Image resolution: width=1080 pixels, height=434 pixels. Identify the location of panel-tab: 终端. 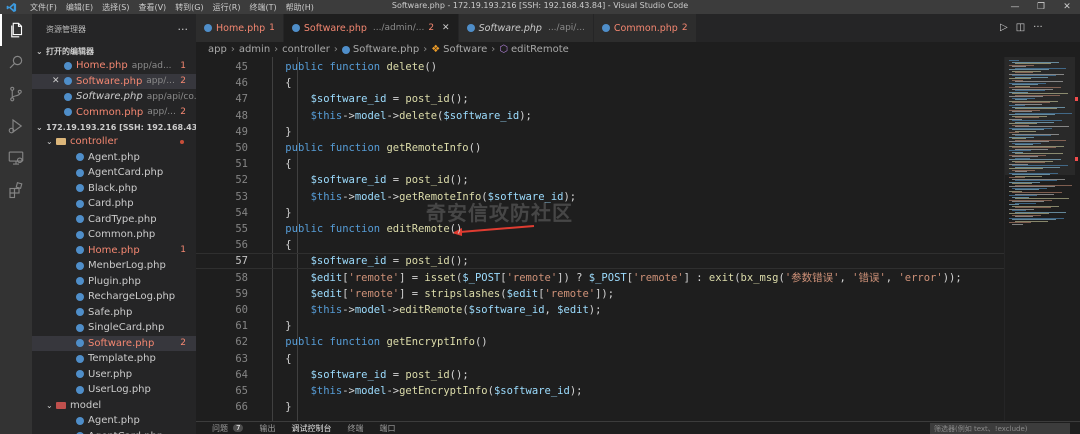
(355, 428).